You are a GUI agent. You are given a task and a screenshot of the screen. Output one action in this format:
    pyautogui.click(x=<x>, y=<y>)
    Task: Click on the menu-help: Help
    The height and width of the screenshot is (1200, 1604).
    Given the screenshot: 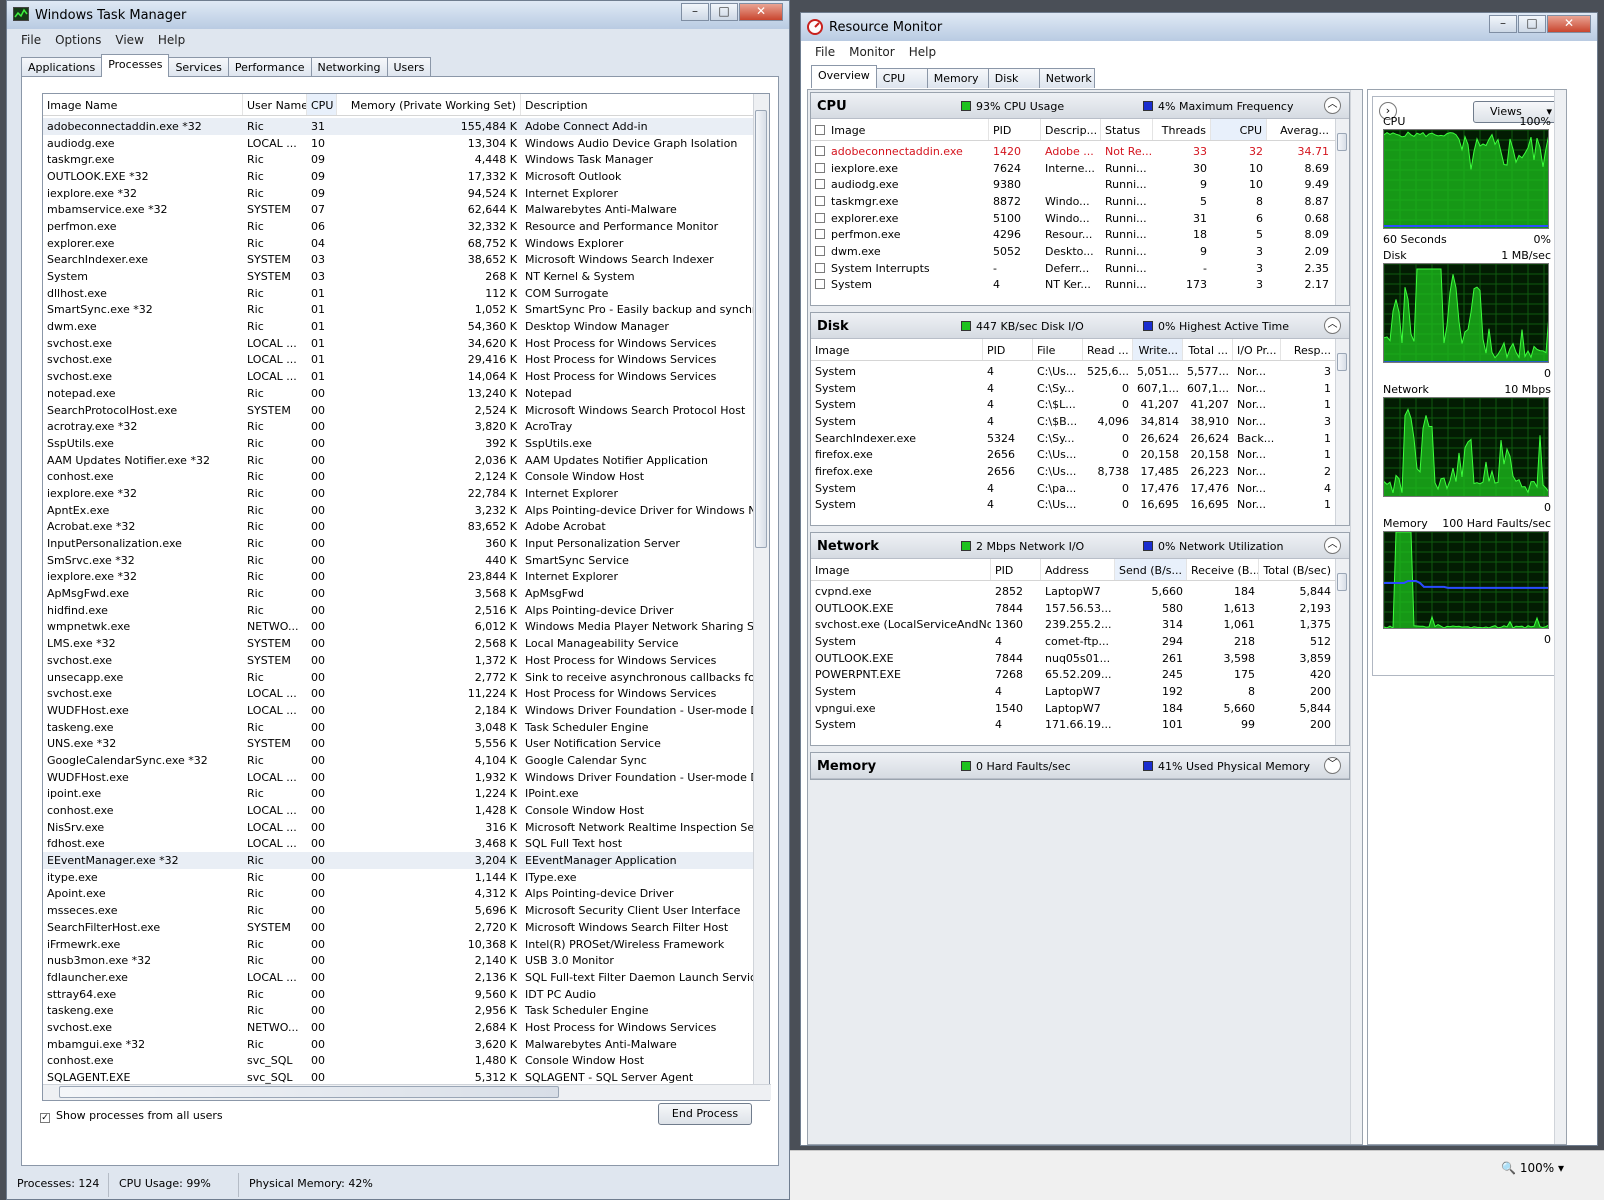 What is the action you would take?
    pyautogui.click(x=922, y=52)
    